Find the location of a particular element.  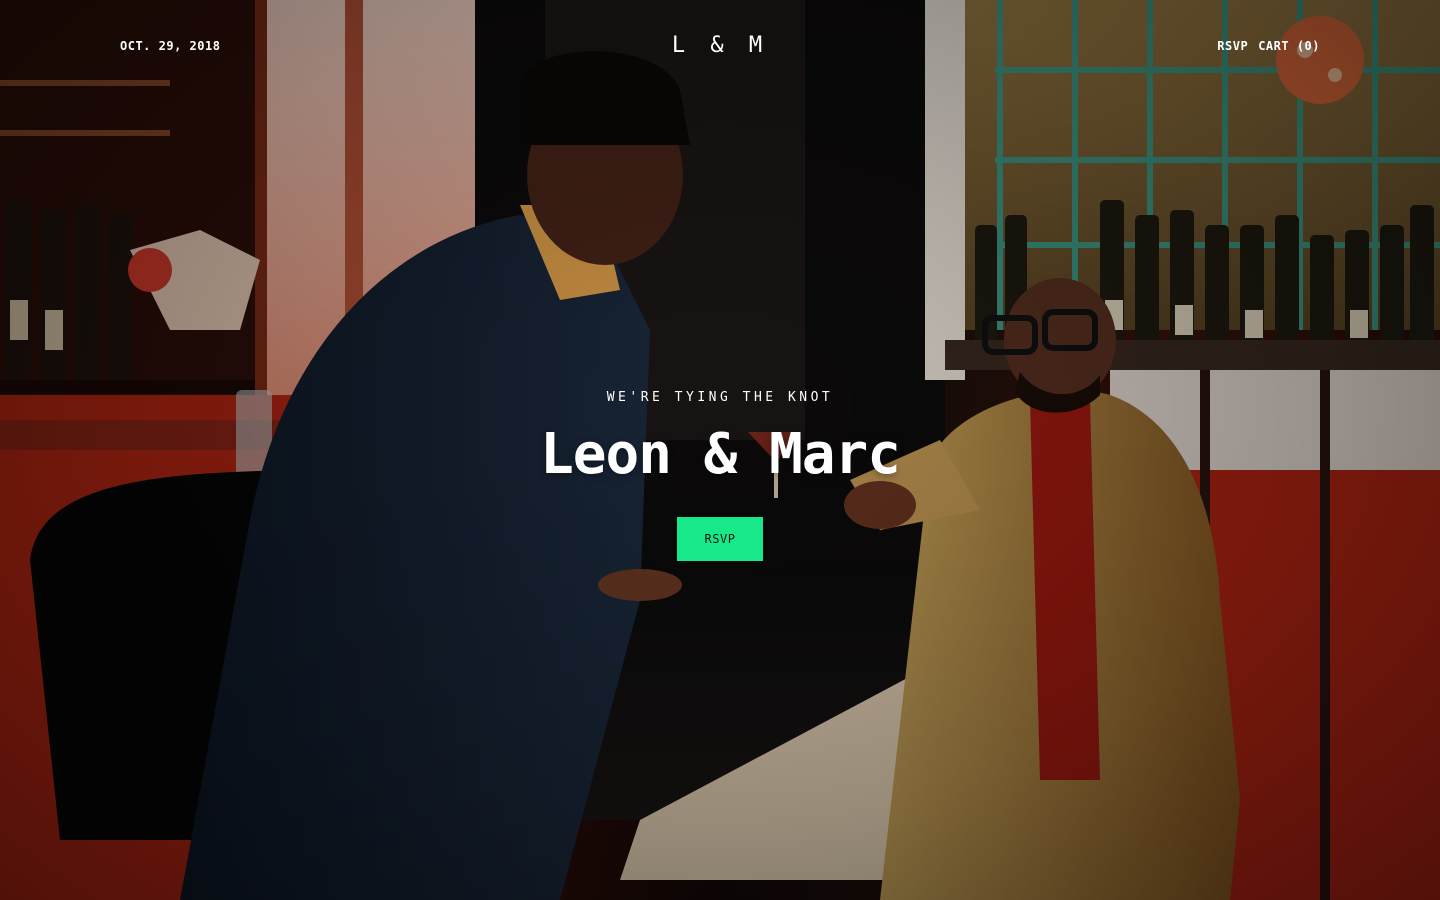

nav-rsvp-link: RSVP is located at coordinates (1232, 46).